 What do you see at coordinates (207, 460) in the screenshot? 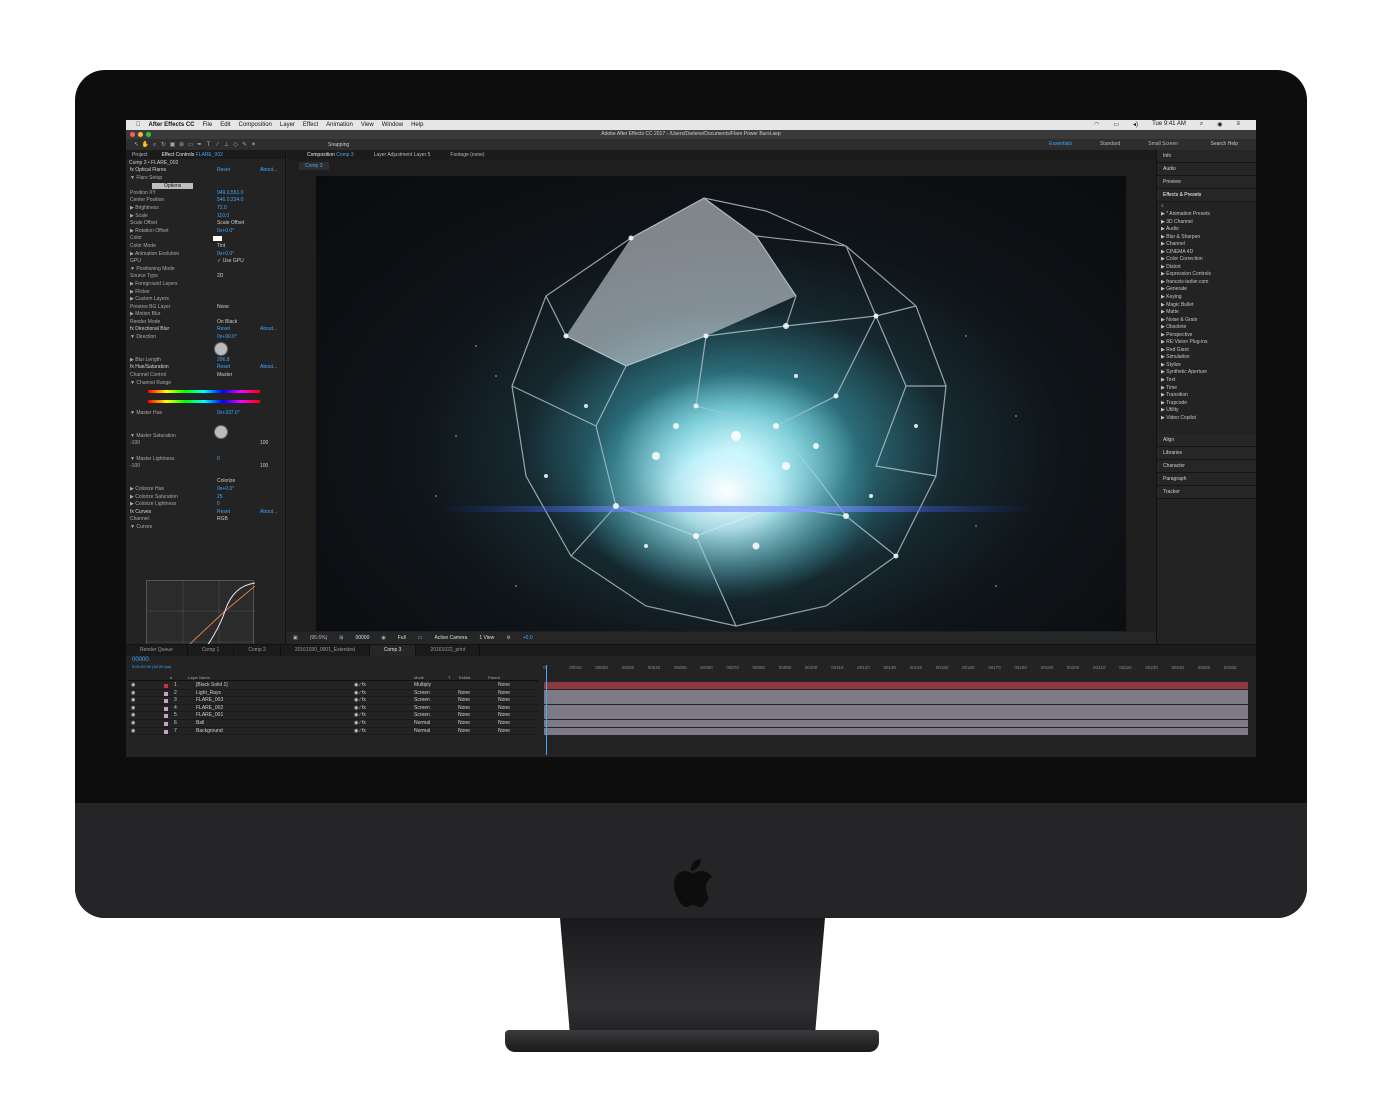
I see `effect-control-row: ▼ Master Lightness 0` at bounding box center [207, 460].